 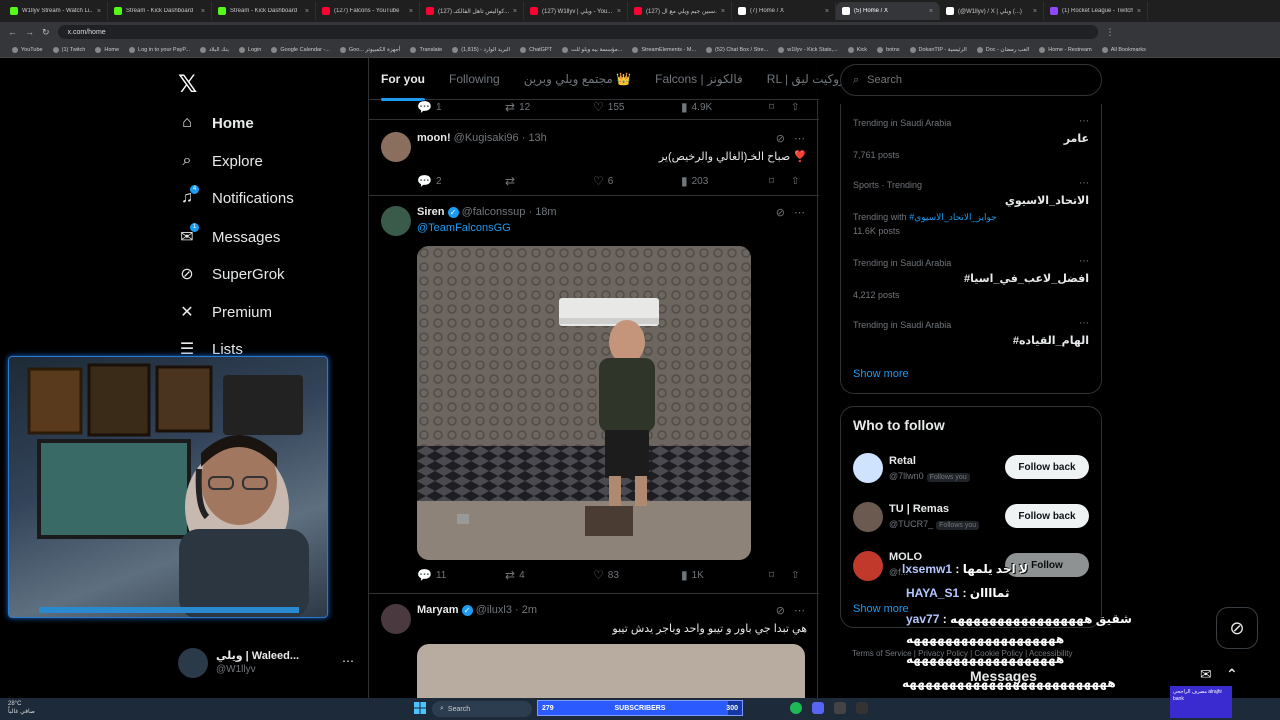 What do you see at coordinates (477, 610) in the screenshot?
I see `post-author: Maryam ✓ @iluxl3 · 2m` at bounding box center [477, 610].